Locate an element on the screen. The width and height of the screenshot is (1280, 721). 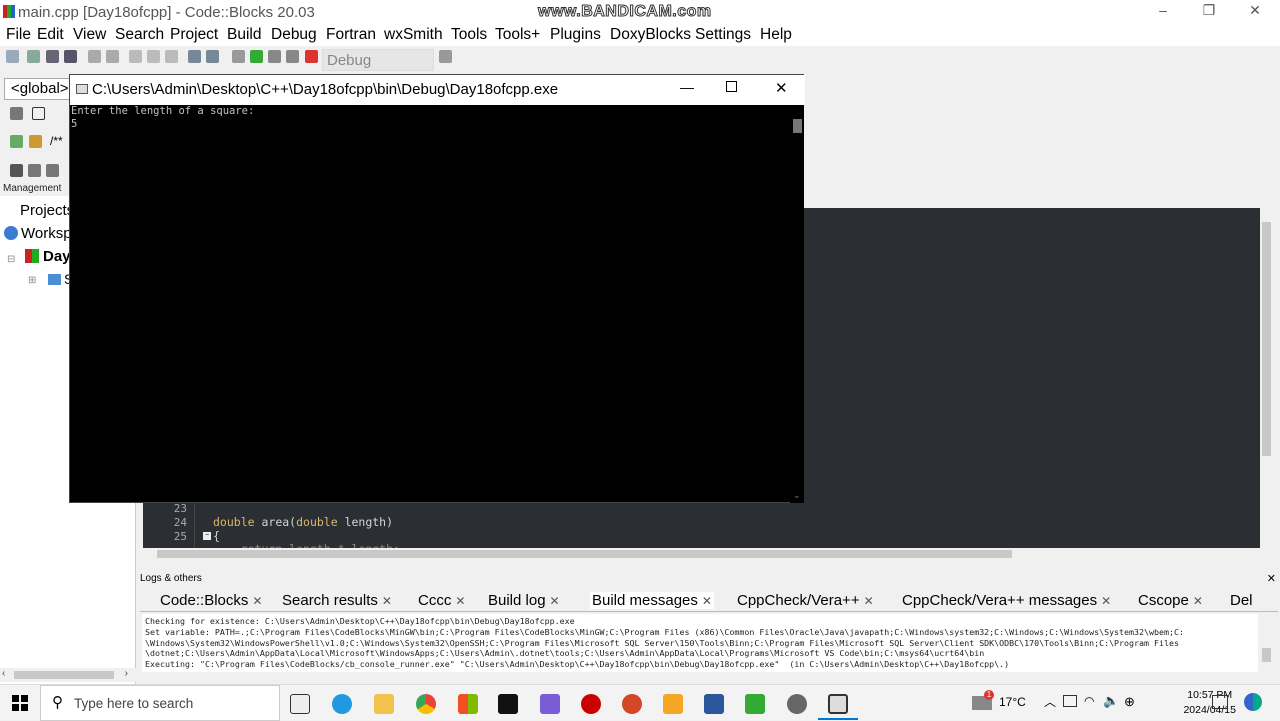
task-view-icon is located at coordinates (300, 704).